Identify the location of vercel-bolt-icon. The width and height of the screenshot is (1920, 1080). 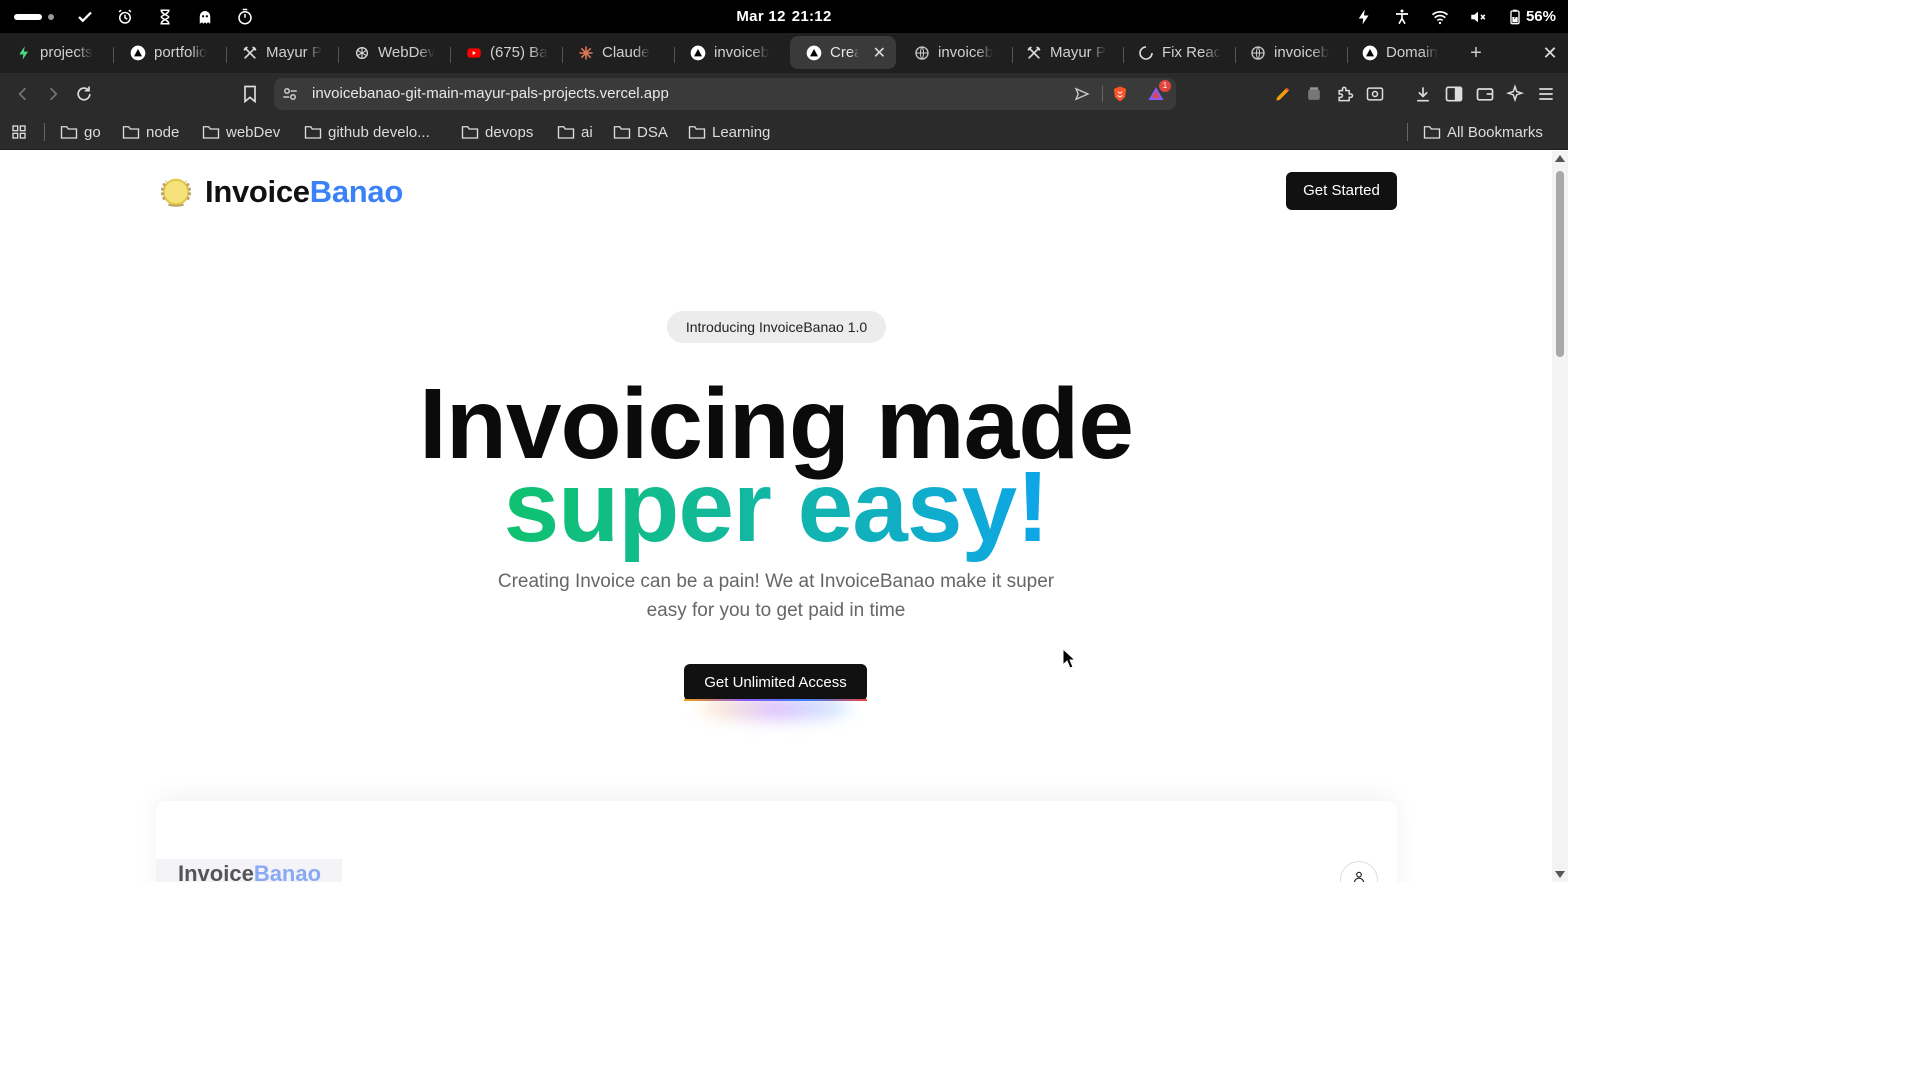
(24, 53).